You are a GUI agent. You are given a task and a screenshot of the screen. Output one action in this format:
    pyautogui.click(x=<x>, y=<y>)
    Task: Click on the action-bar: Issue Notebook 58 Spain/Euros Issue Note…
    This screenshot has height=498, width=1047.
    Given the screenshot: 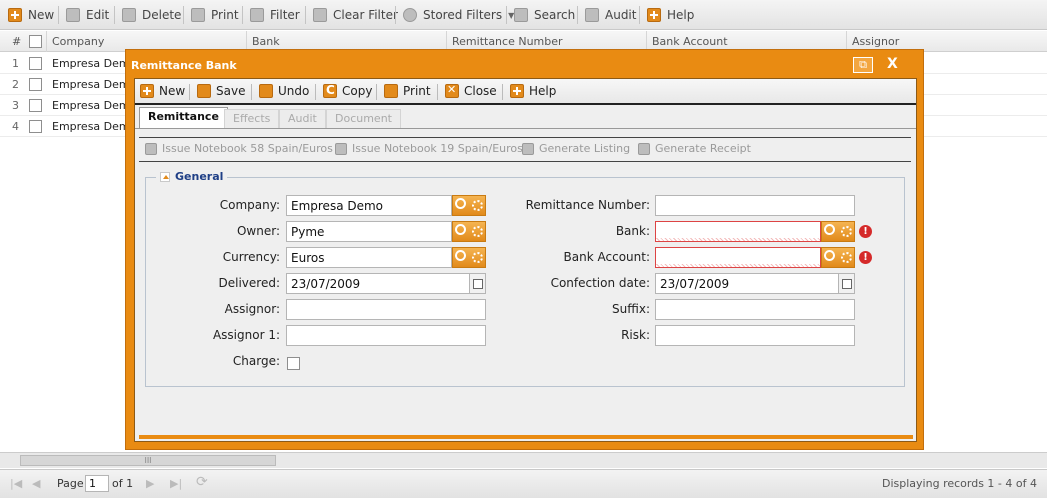 What is the action you would take?
    pyautogui.click(x=525, y=149)
    